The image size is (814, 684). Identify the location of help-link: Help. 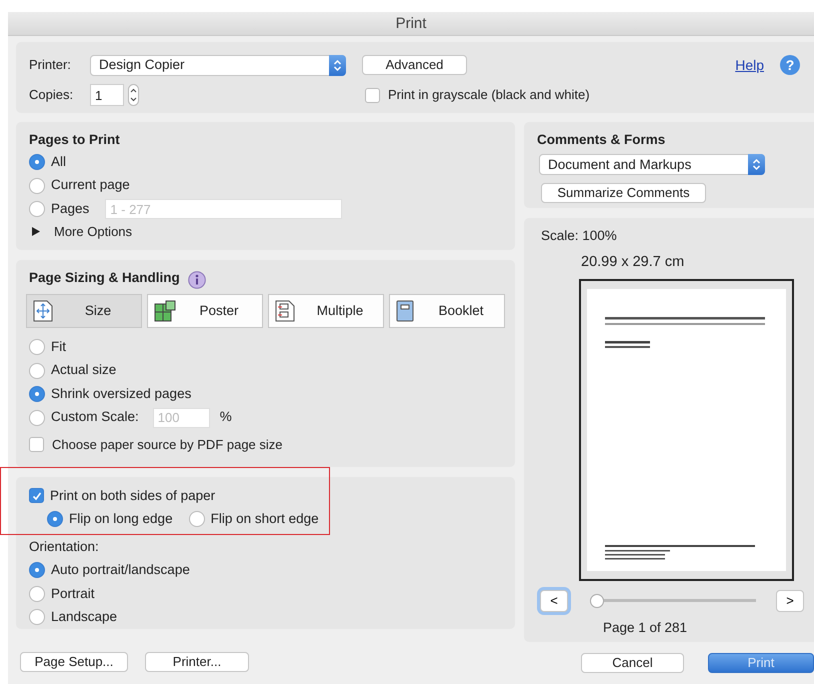
(749, 65).